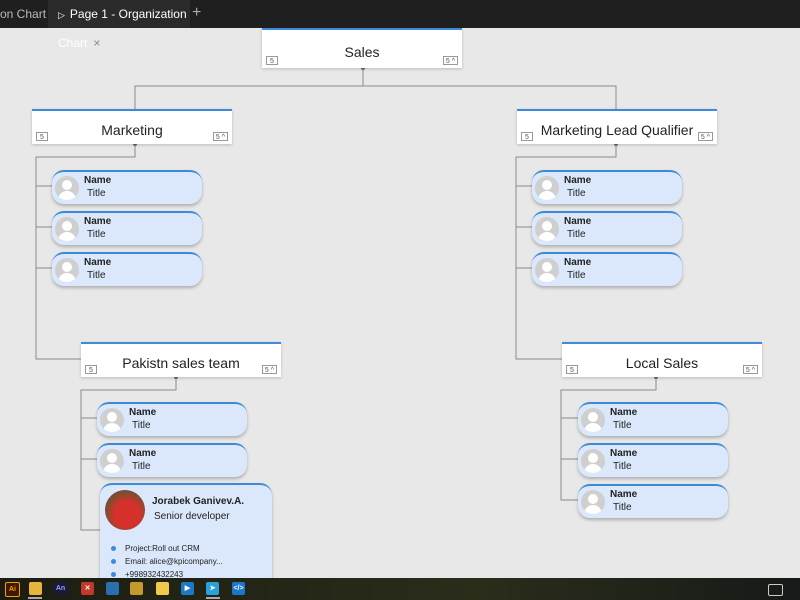 The height and width of the screenshot is (600, 800). Describe the element at coordinates (162, 548) in the screenshot. I see `project-info: Project:Roll out CRM` at that location.